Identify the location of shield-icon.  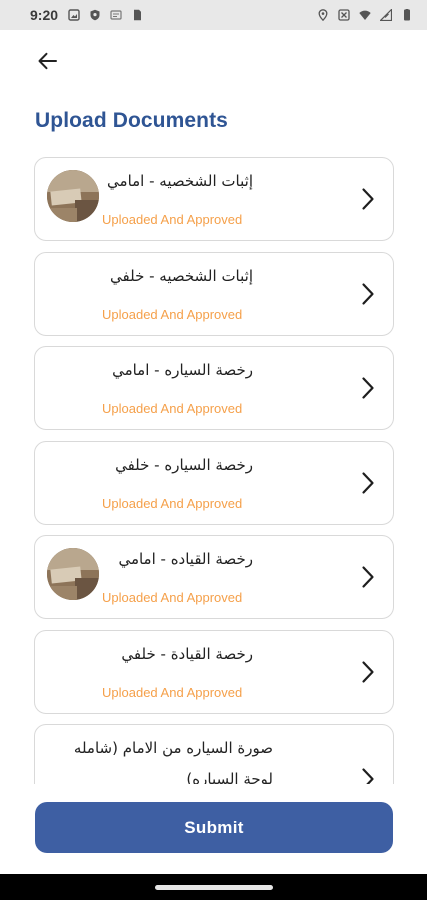
(95, 15).